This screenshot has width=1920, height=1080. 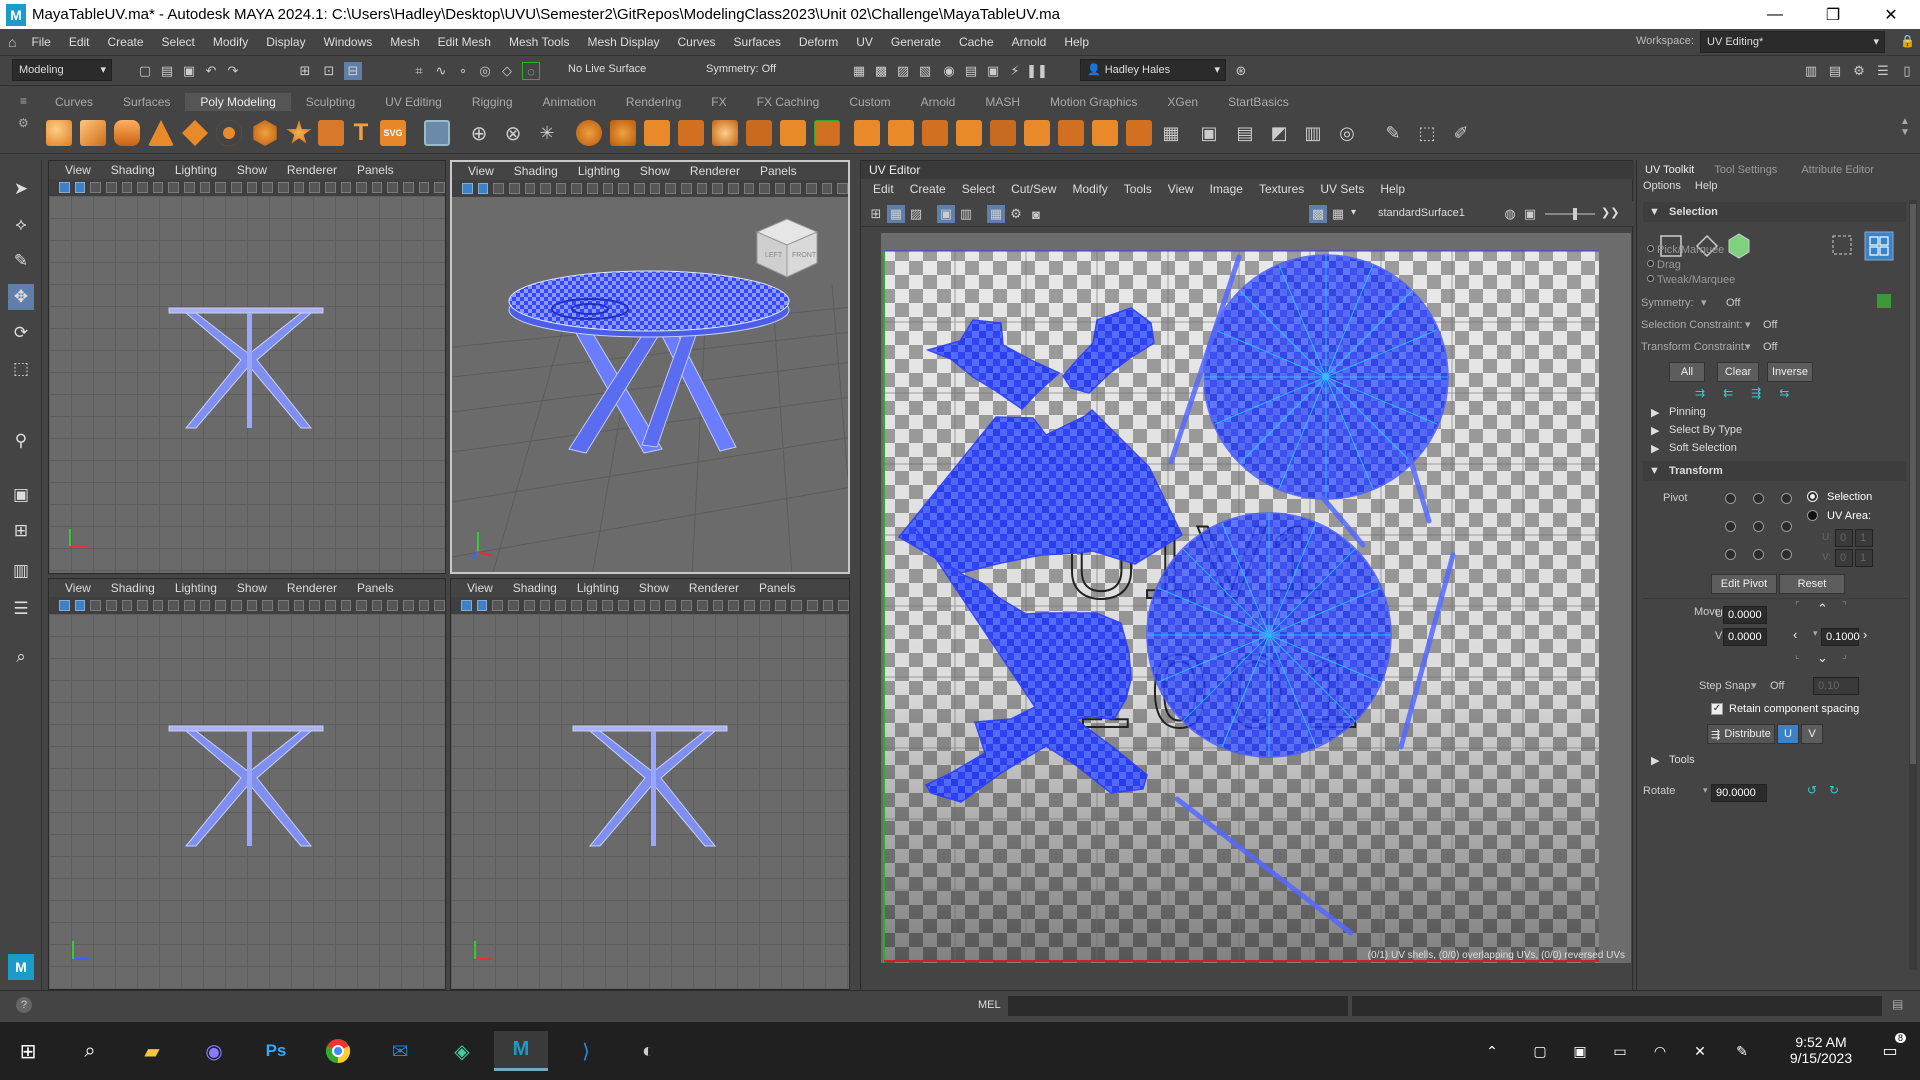 I want to click on symmetry-axis-icon, so click(x=1884, y=301).